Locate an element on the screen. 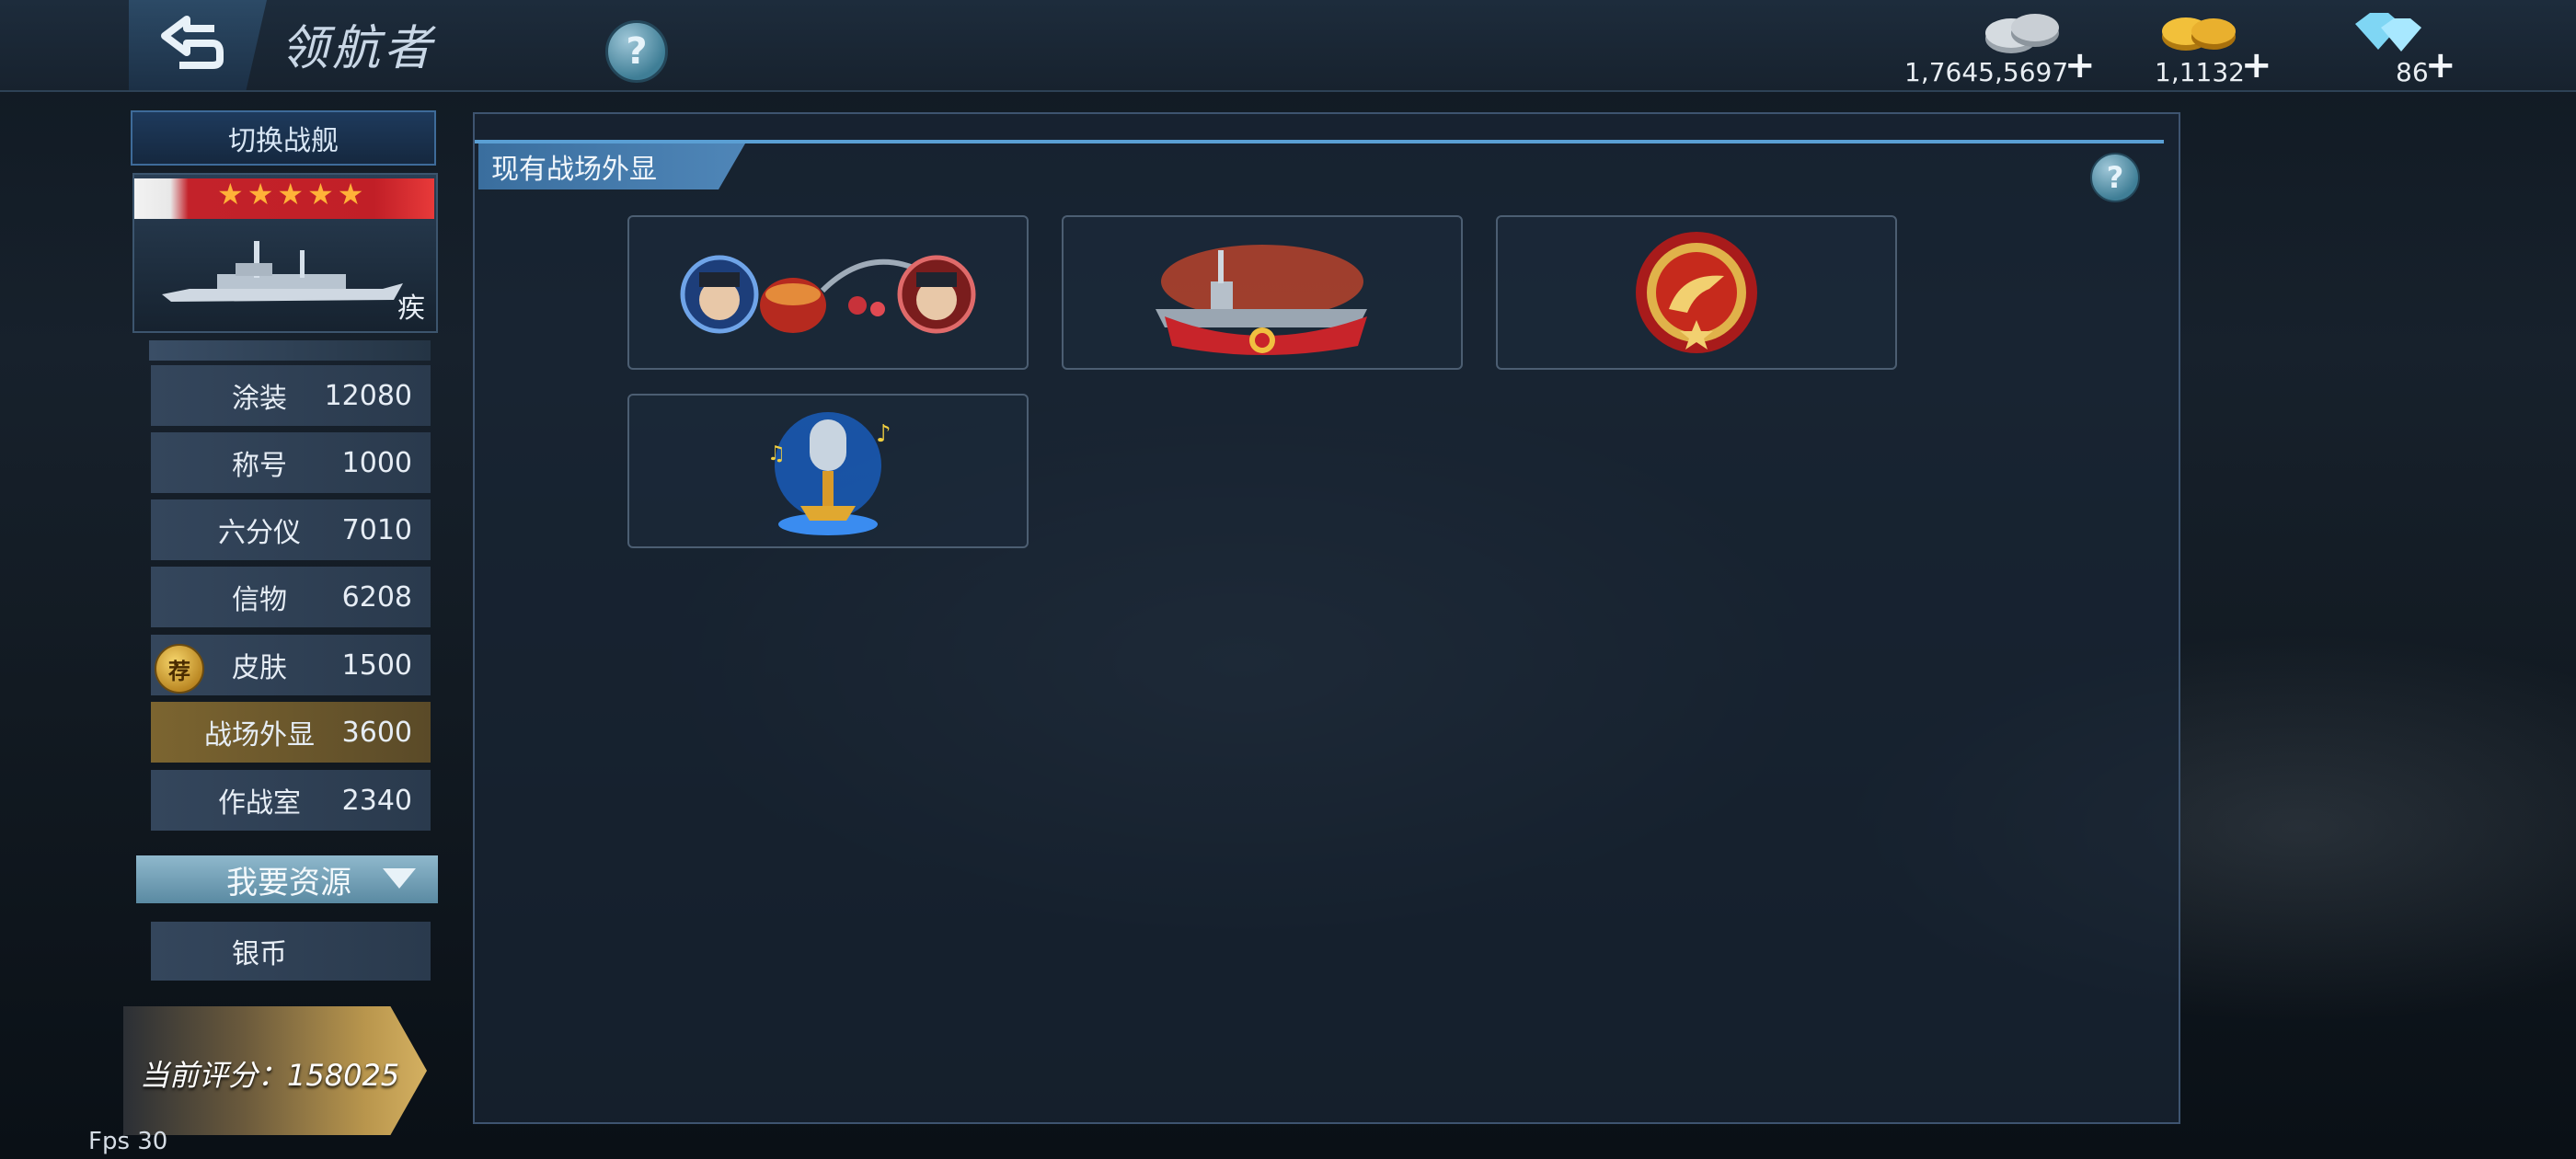 The image size is (2576, 1159). sidebar-item-value: 1500 is located at coordinates (376, 665).